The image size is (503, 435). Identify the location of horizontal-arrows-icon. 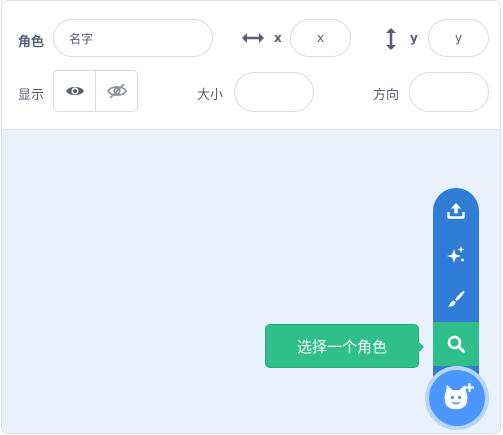
(253, 38).